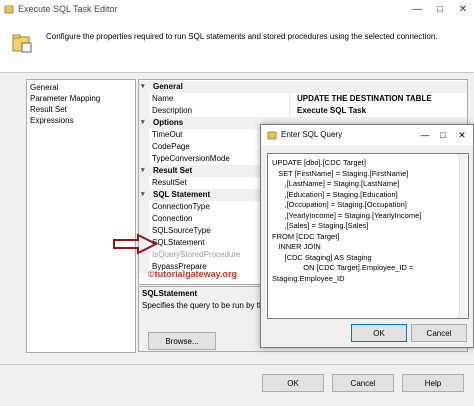 The width and height of the screenshot is (474, 406). Describe the element at coordinates (440, 10) in the screenshot. I see `maximize-icon: □` at that location.